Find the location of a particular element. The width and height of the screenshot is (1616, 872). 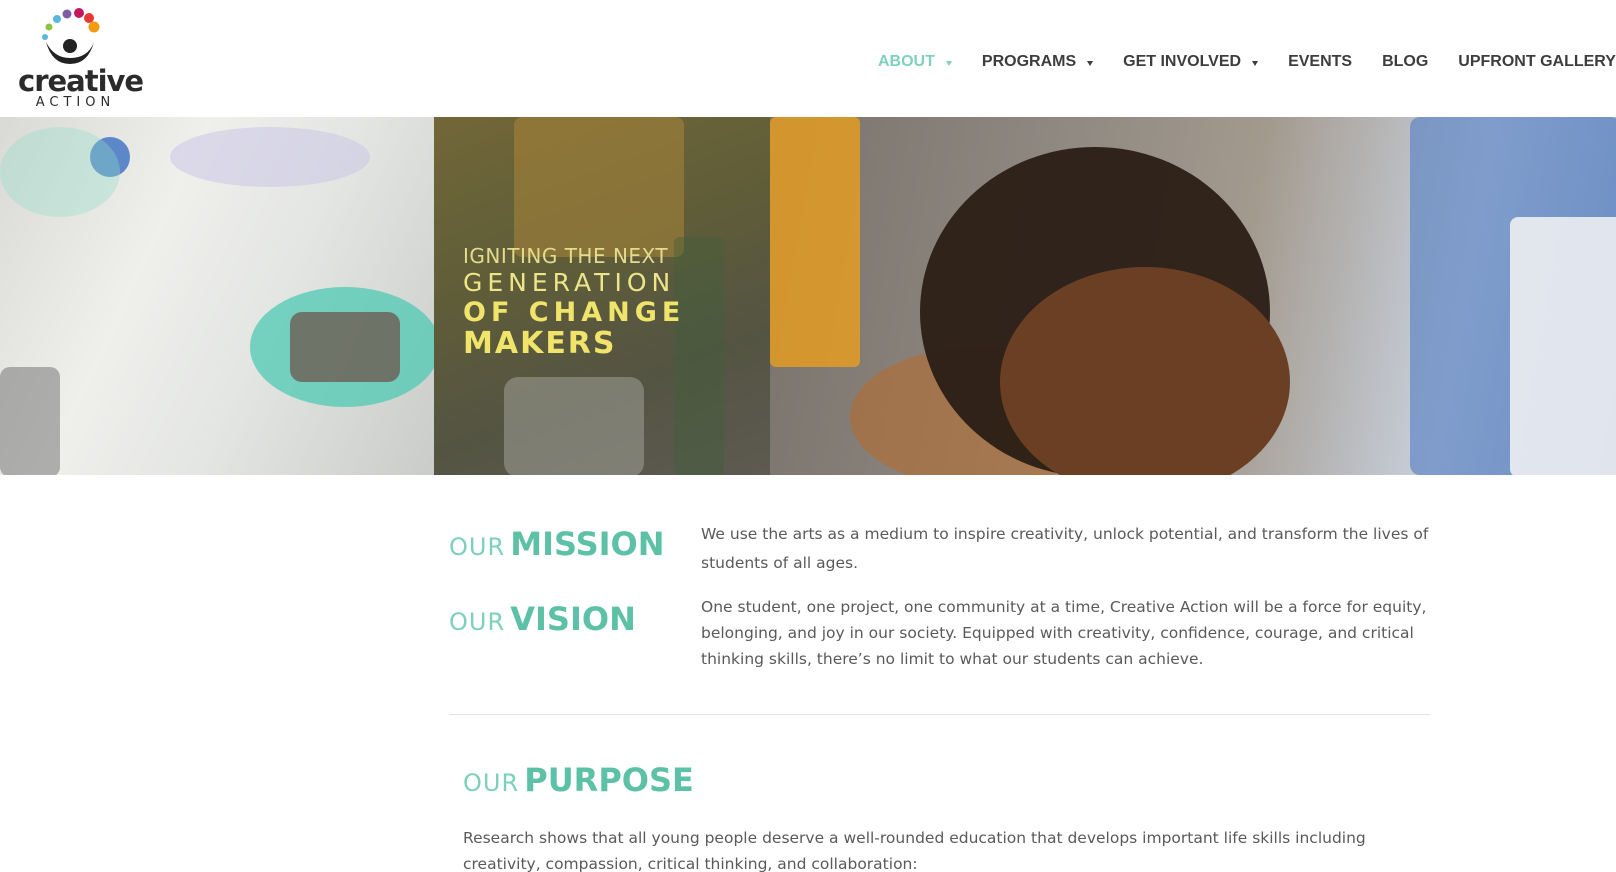

hero-line-2: GENERATION is located at coordinates (569, 282).